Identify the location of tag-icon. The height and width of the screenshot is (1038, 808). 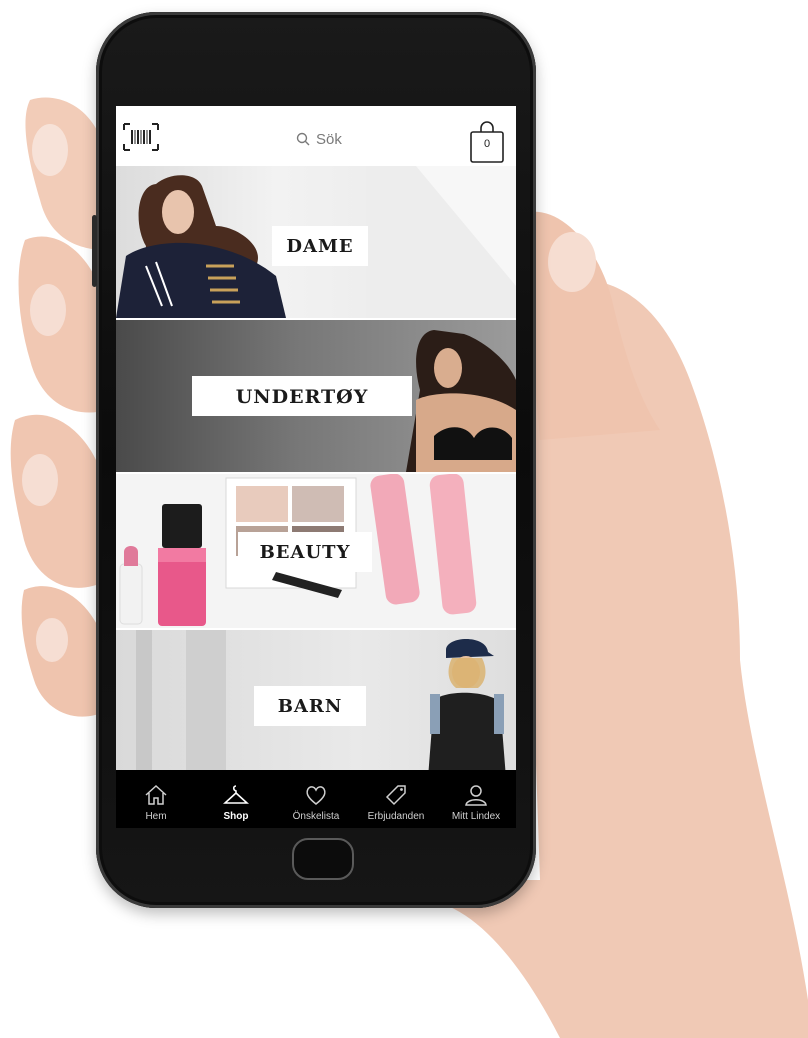
(395, 795).